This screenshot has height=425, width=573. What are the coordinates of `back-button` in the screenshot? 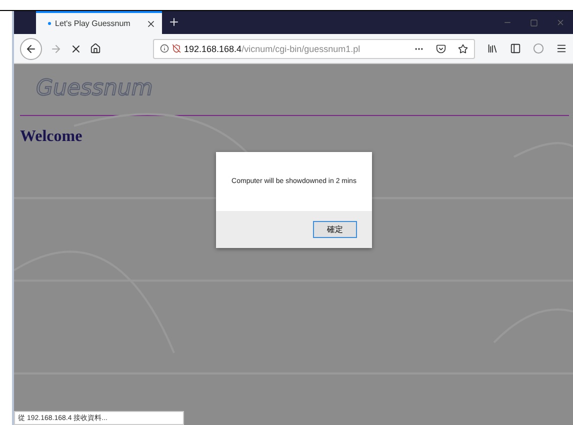 It's located at (31, 49).